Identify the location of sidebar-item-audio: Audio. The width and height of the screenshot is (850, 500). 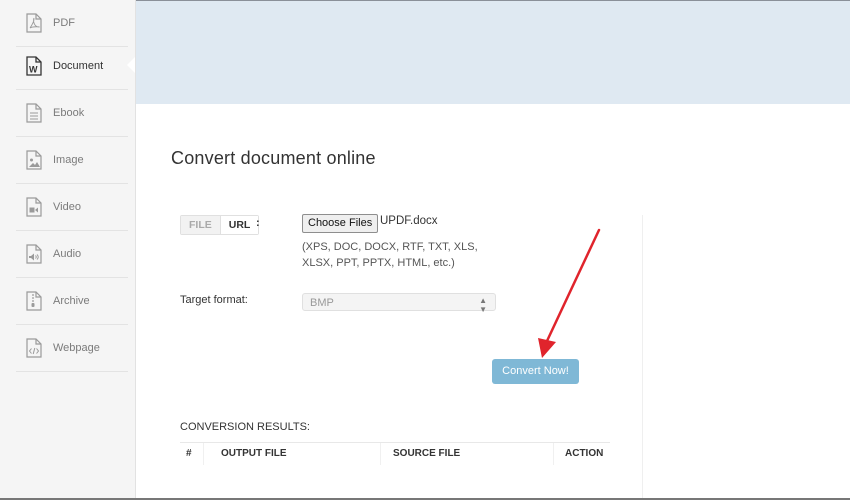
(72, 254).